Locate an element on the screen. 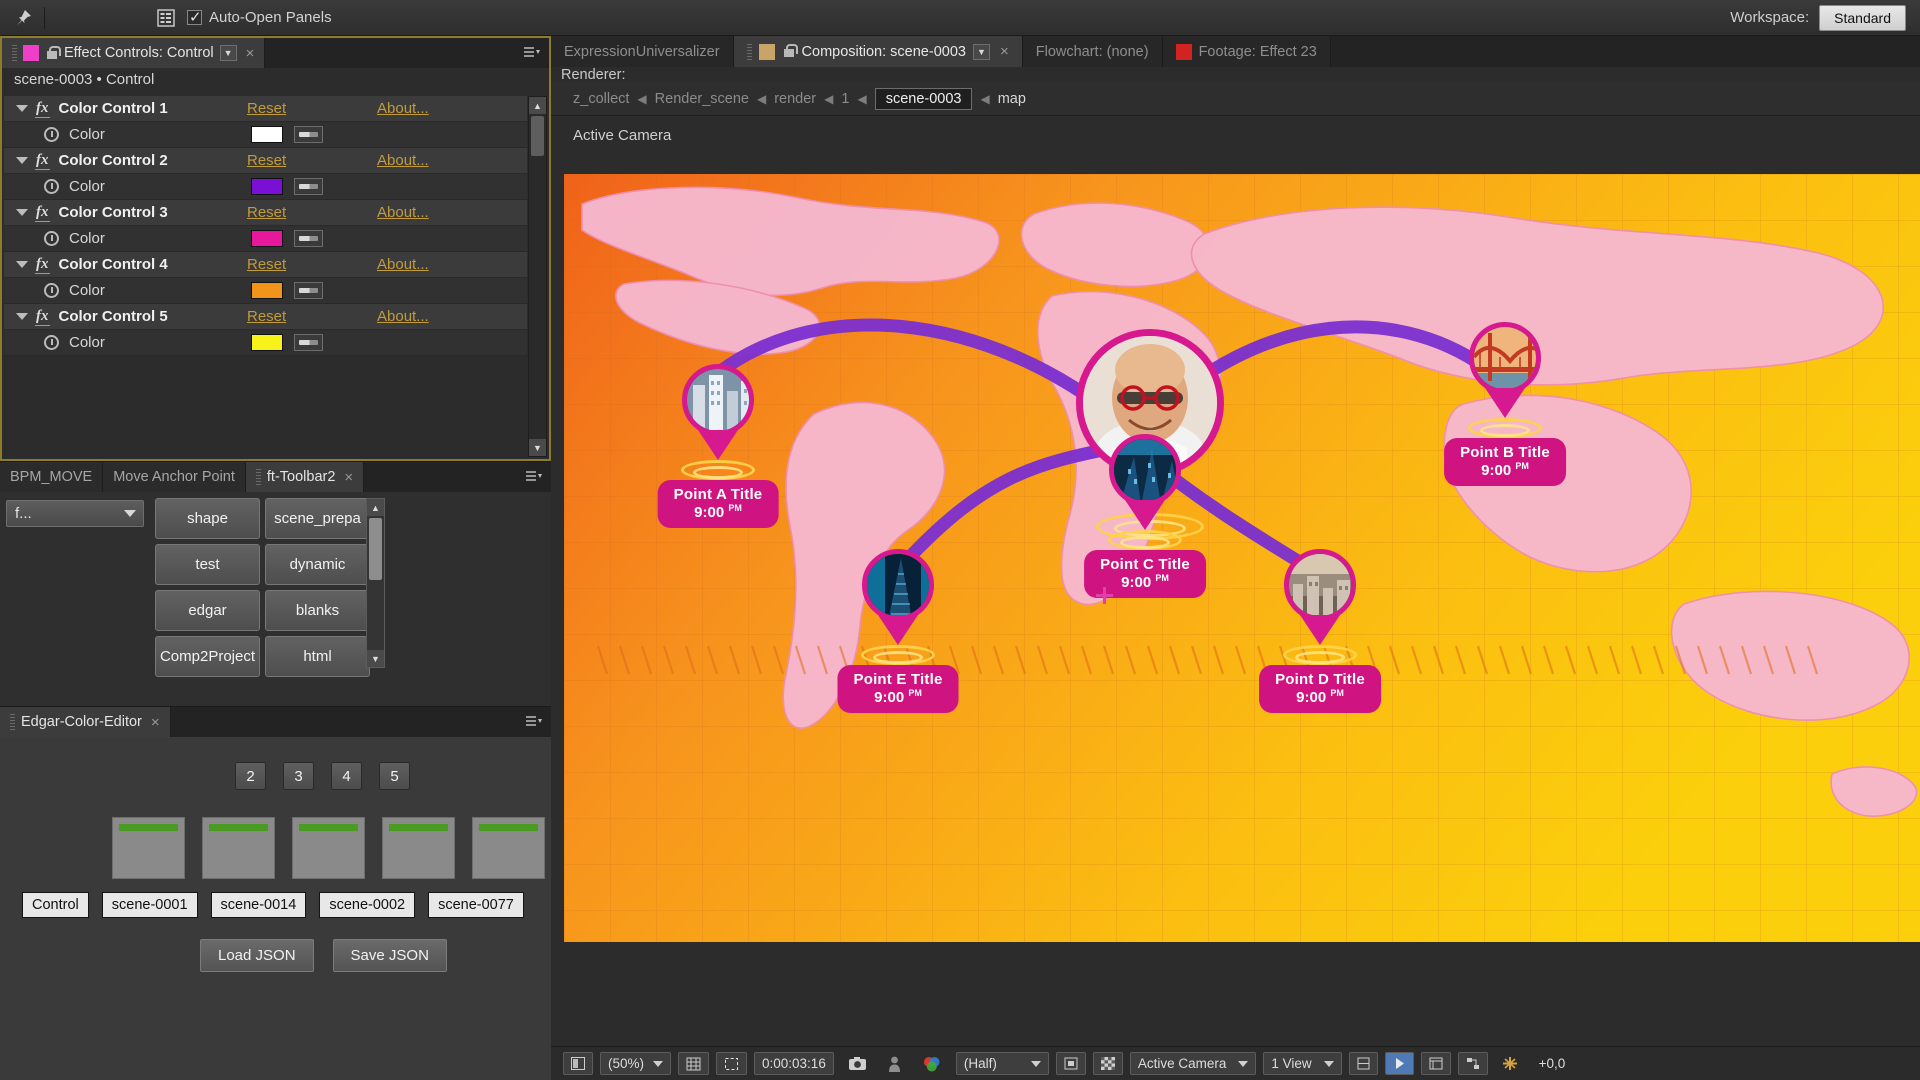  show-snapshot-icon is located at coordinates (894, 1063).